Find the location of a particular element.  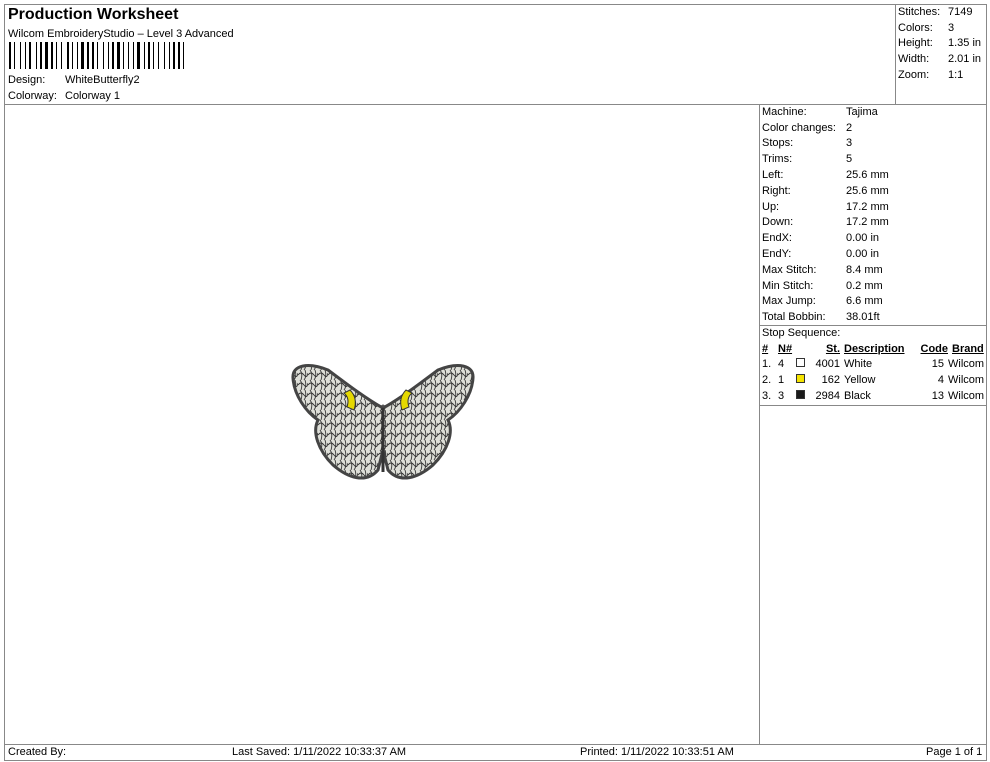

detail-value: 17.2 mm is located at coordinates (867, 206).